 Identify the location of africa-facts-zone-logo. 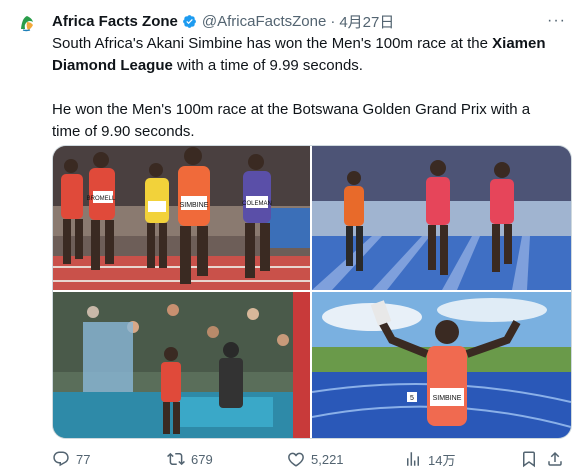
(27, 23).